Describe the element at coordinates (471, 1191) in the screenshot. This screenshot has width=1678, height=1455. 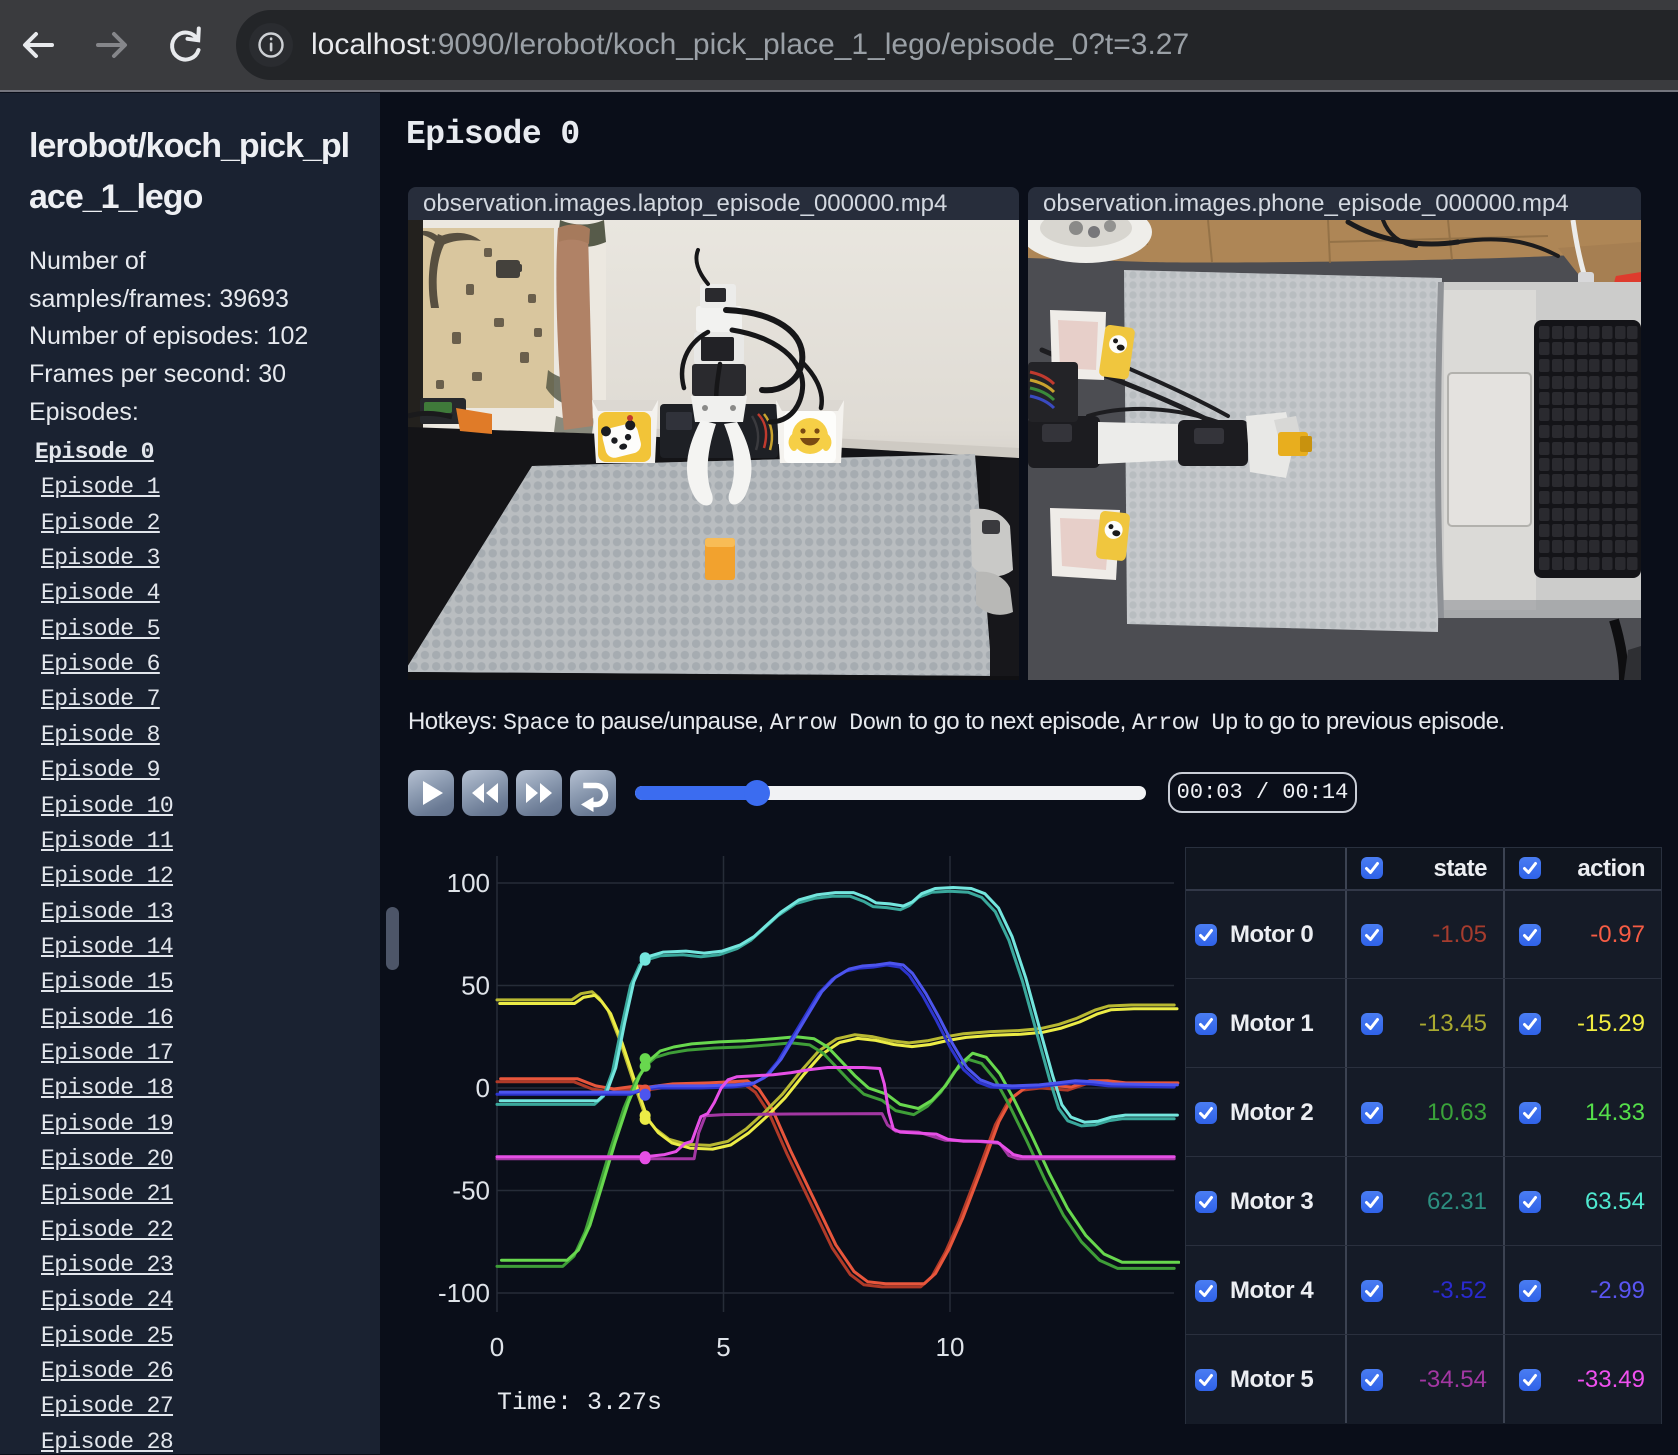
I see `svg-text: -50` at that location.